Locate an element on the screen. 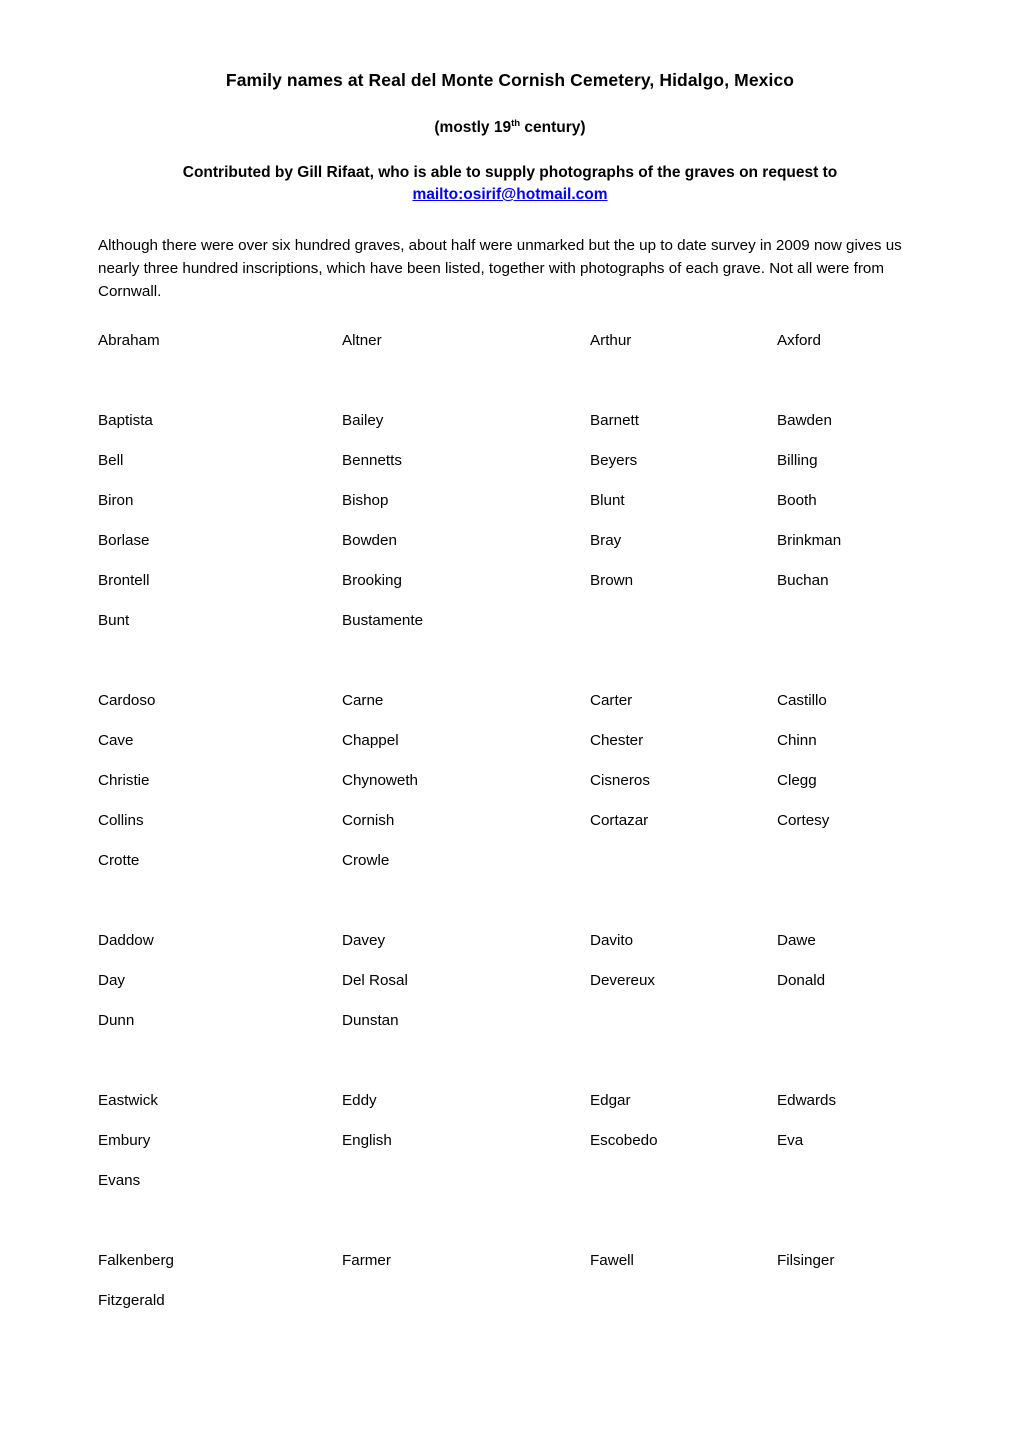 This screenshot has height=1442, width=1020. family-name: Baptista is located at coordinates (125, 421).